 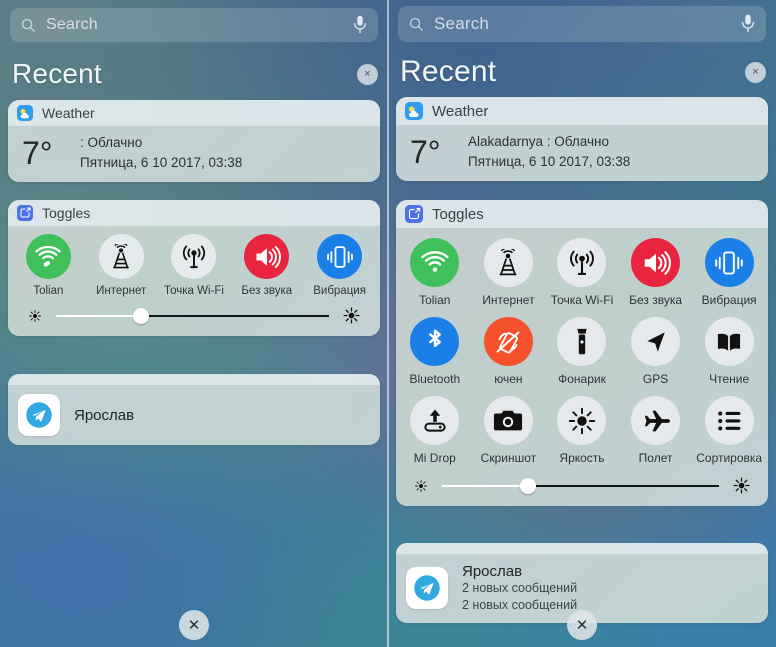 I want to click on search-icon, so click(x=28, y=25).